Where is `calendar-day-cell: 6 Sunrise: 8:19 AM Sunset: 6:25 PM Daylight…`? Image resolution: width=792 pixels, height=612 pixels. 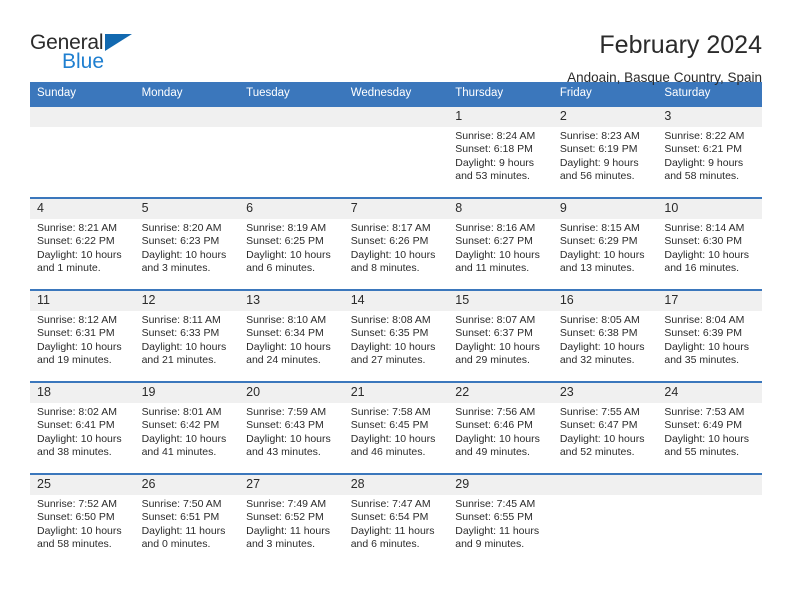 calendar-day-cell: 6 Sunrise: 8:19 AM Sunset: 6:25 PM Daylight… is located at coordinates (291, 243).